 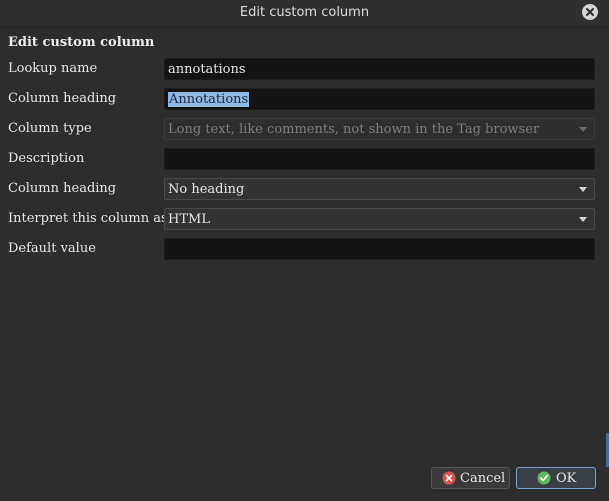 What do you see at coordinates (81, 42) in the screenshot?
I see `group-title: Edit custom column` at bounding box center [81, 42].